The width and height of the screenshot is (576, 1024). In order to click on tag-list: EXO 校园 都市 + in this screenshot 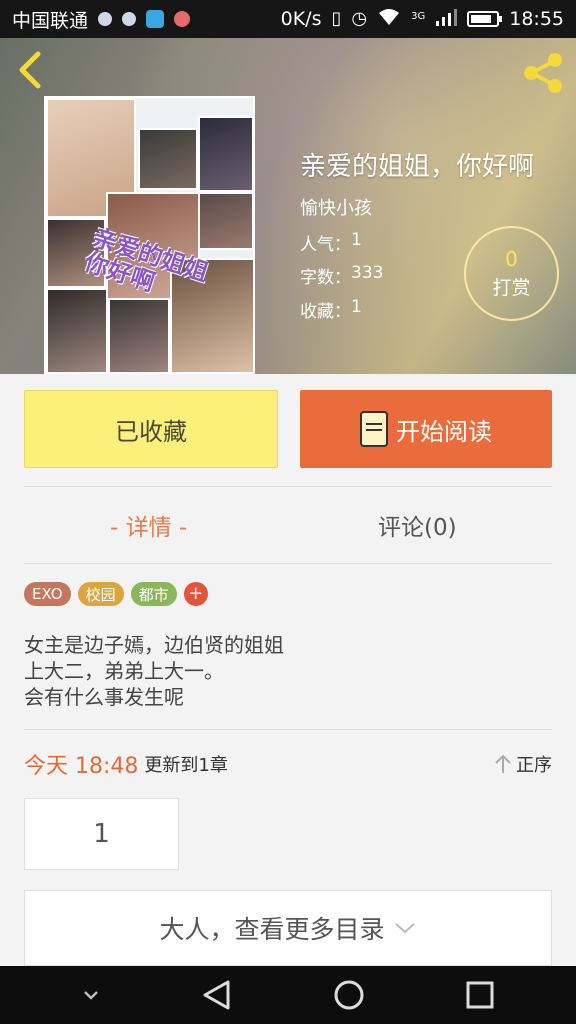, I will do `click(116, 594)`.